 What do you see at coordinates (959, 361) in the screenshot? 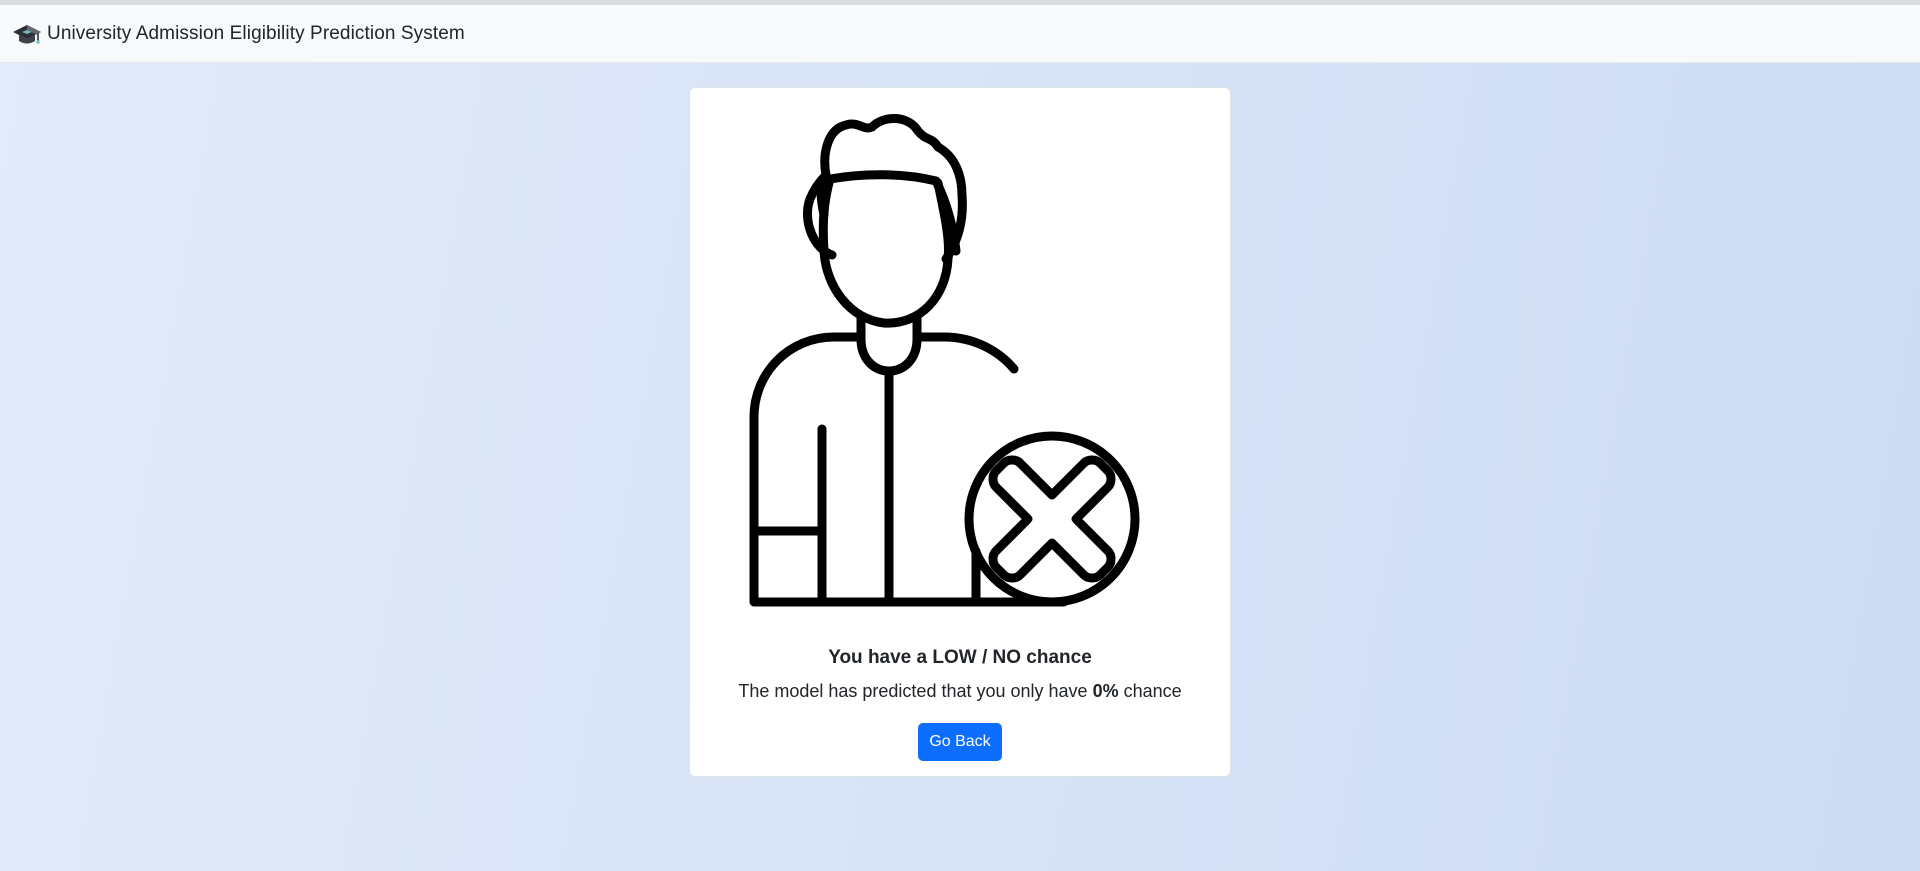
I see `person-rejected-icon` at bounding box center [959, 361].